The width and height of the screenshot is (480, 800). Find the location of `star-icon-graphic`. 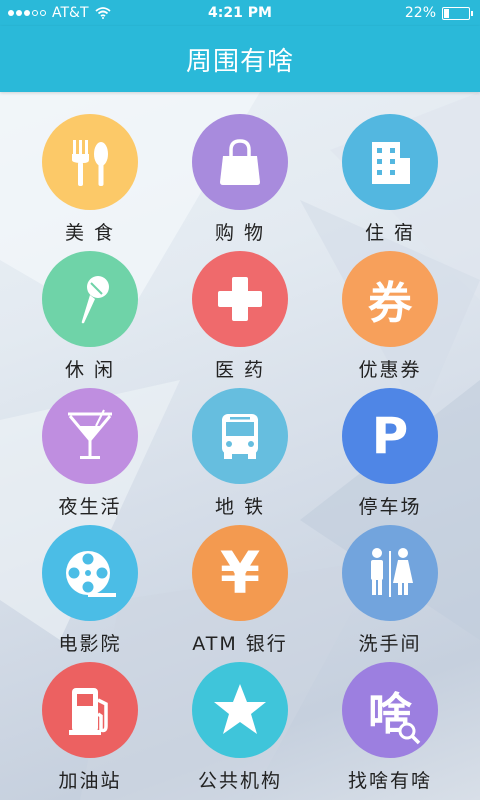

star-icon-graphic is located at coordinates (240, 710).